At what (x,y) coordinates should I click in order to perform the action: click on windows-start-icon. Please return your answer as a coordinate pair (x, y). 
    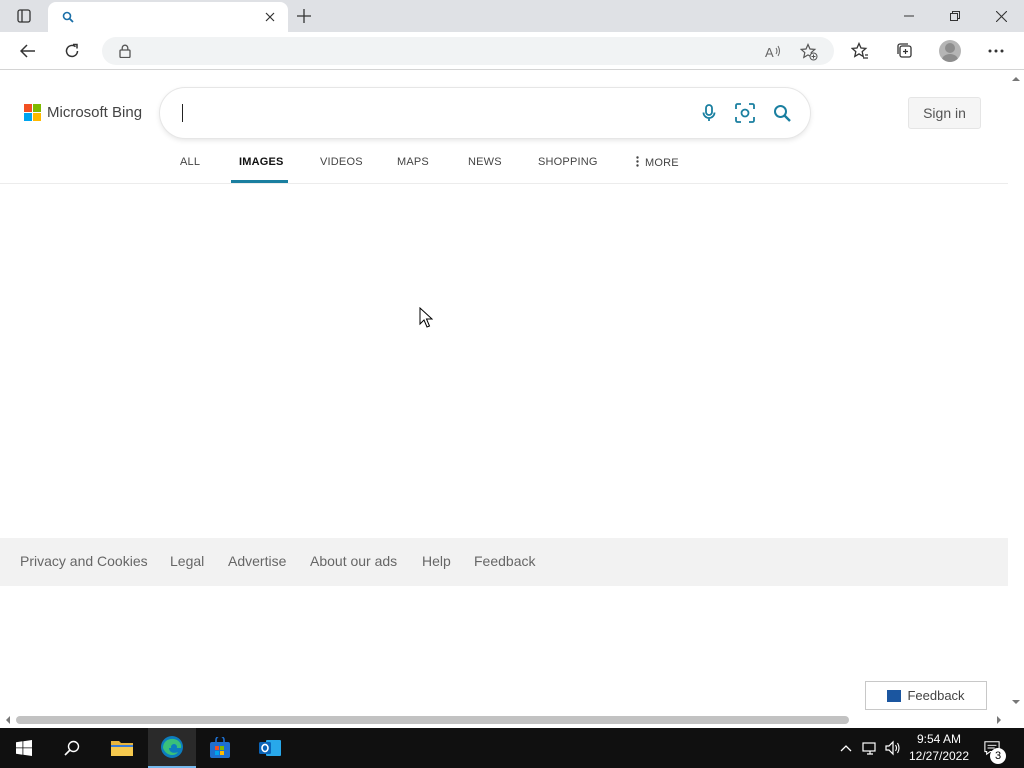
    Looking at the image, I should click on (24, 748).